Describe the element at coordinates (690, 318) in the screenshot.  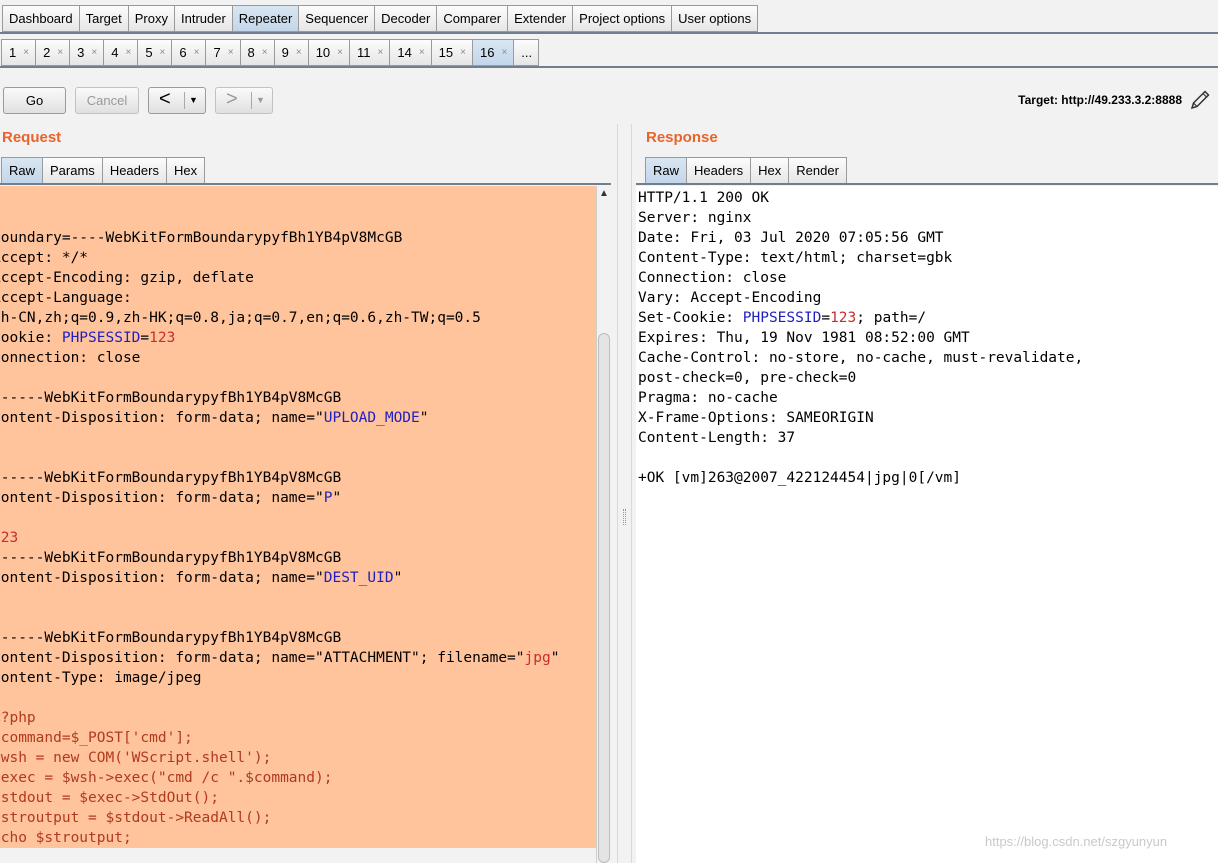
I see `text-segment: Set-Cookie:` at that location.